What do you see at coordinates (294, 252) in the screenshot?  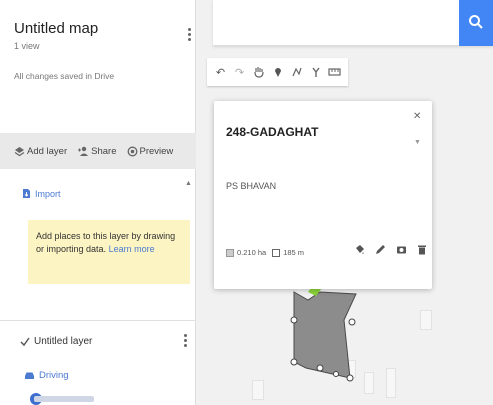 I see `perimeter-value: 185 m` at bounding box center [294, 252].